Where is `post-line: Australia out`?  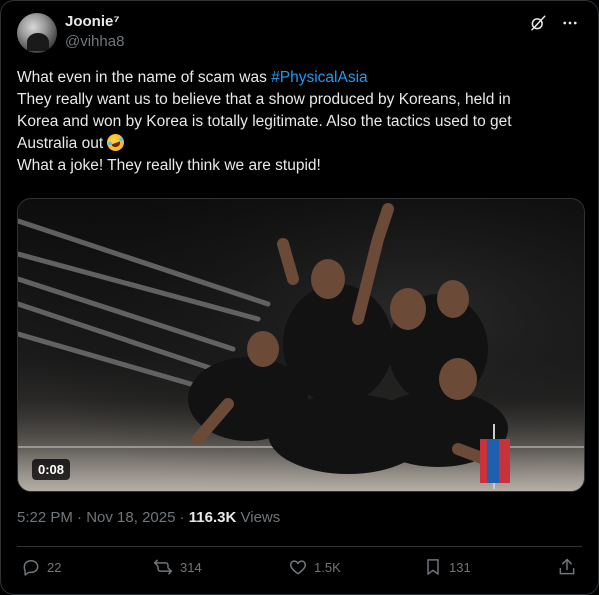 post-line: Australia out is located at coordinates (301, 143).